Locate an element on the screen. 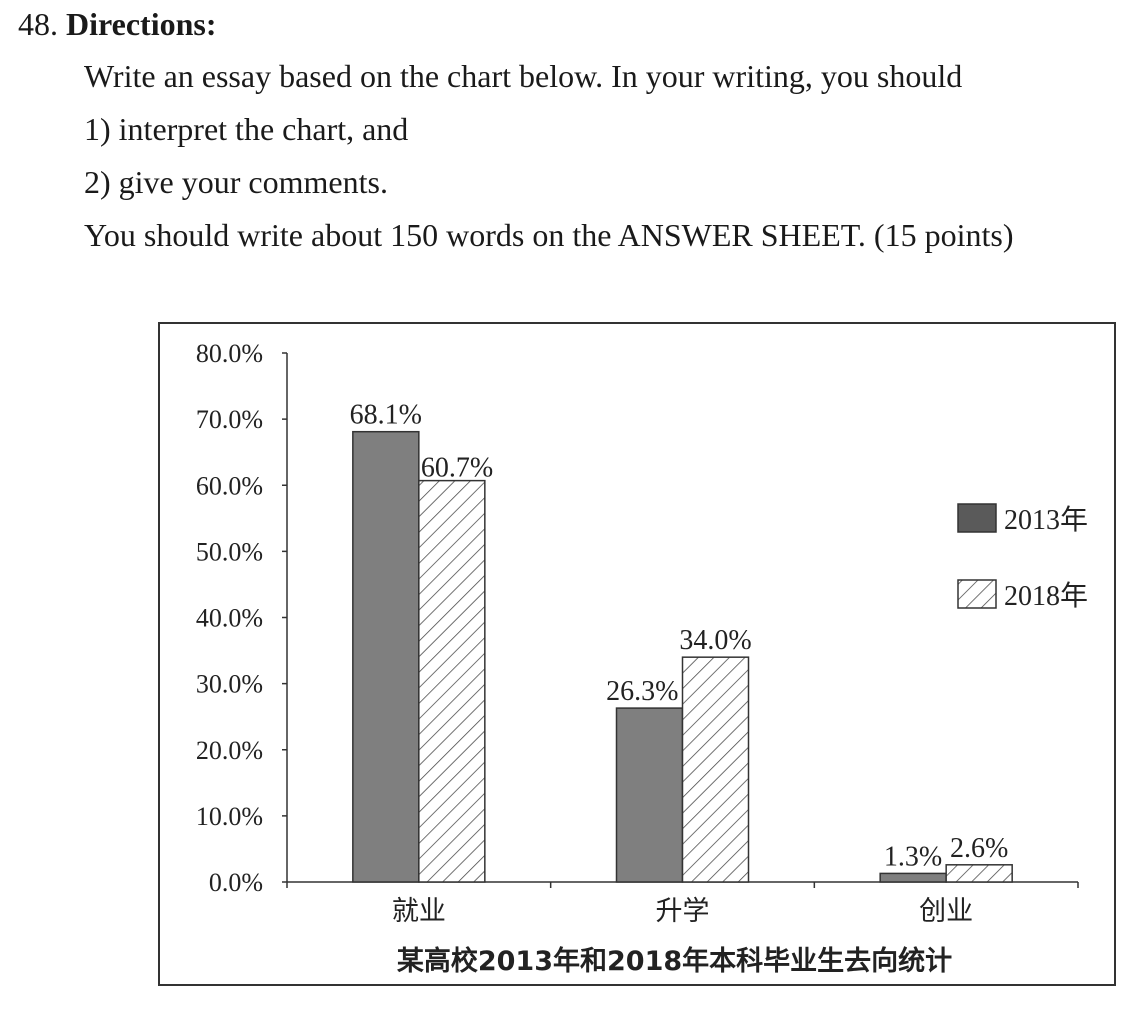 The height and width of the screenshot is (1012, 1148). y-tick-label: 80.0% is located at coordinates (229, 353).